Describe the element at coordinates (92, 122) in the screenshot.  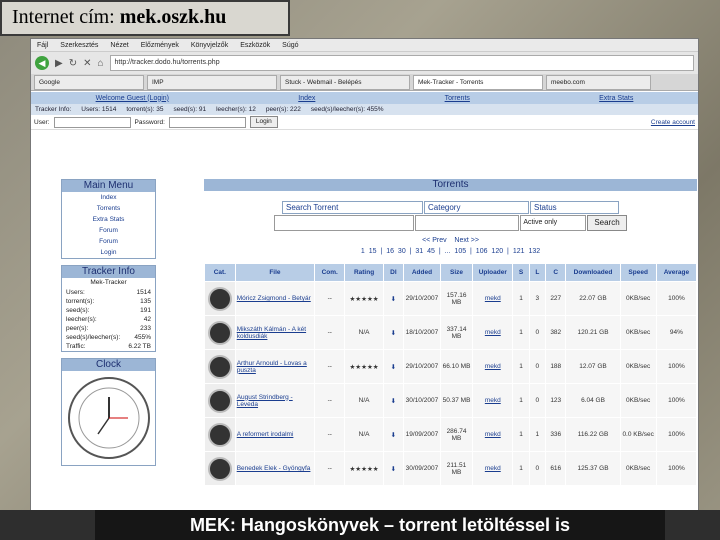
I see `user-input` at that location.